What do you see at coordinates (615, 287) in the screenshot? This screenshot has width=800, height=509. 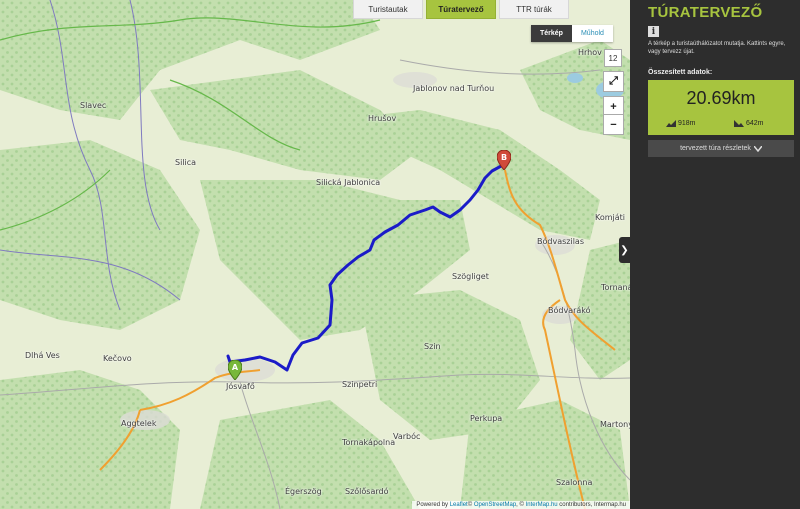 I see `place-label: Tornanádaska` at bounding box center [615, 287].